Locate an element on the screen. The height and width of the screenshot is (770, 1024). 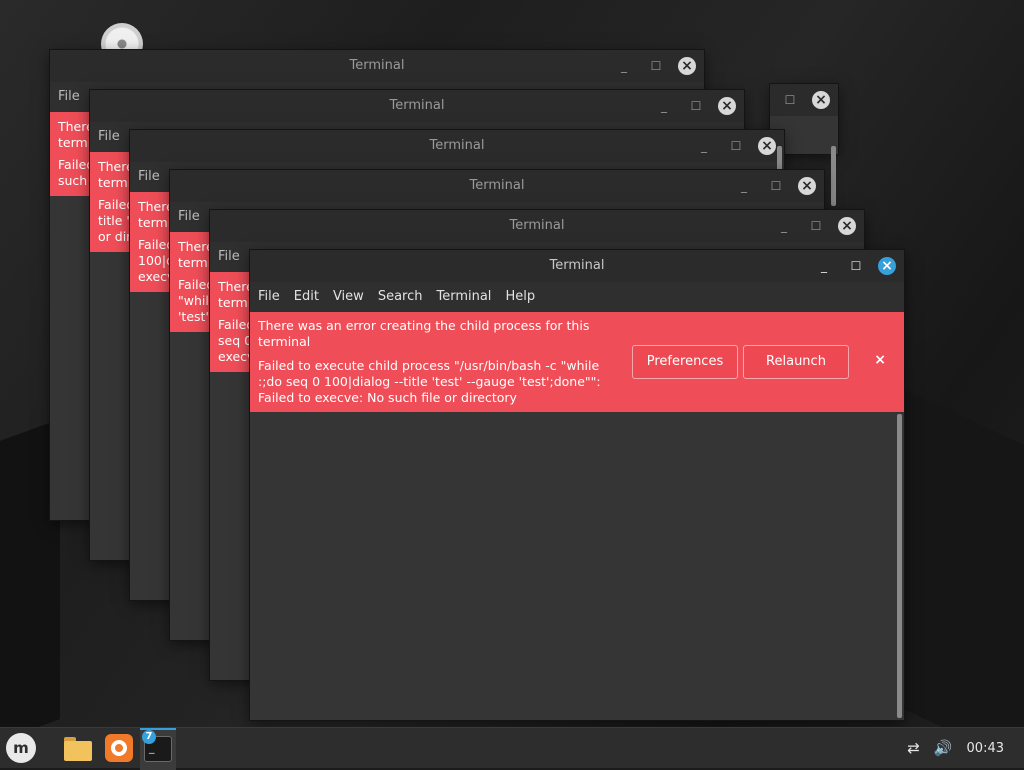
system-tray: ⇄ 🔊 00:43 is located at coordinates (965, 748).